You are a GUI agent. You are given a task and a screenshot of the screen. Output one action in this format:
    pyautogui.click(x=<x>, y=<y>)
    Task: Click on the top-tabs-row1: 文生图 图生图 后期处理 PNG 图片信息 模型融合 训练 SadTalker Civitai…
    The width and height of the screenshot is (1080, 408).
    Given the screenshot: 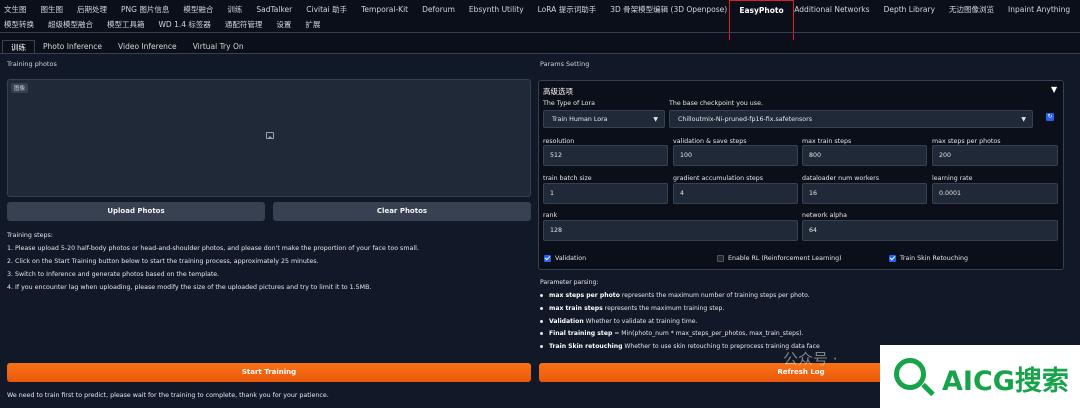 What is the action you would take?
    pyautogui.click(x=542, y=9)
    